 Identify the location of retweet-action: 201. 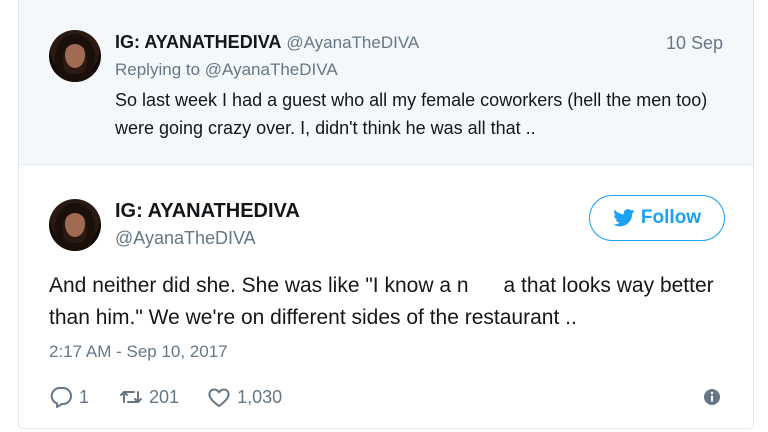
(149, 397).